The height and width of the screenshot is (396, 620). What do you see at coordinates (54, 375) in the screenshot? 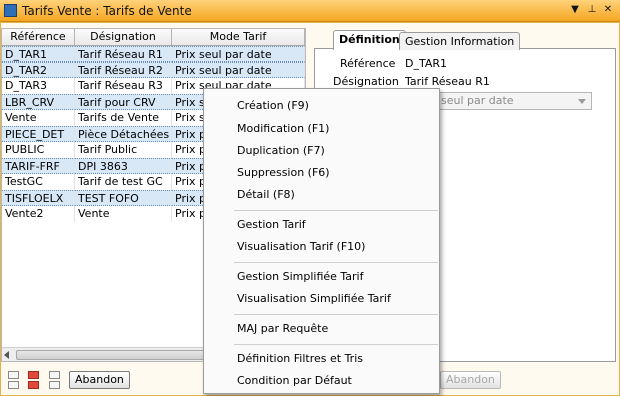
I see `nav-last-button` at bounding box center [54, 375].